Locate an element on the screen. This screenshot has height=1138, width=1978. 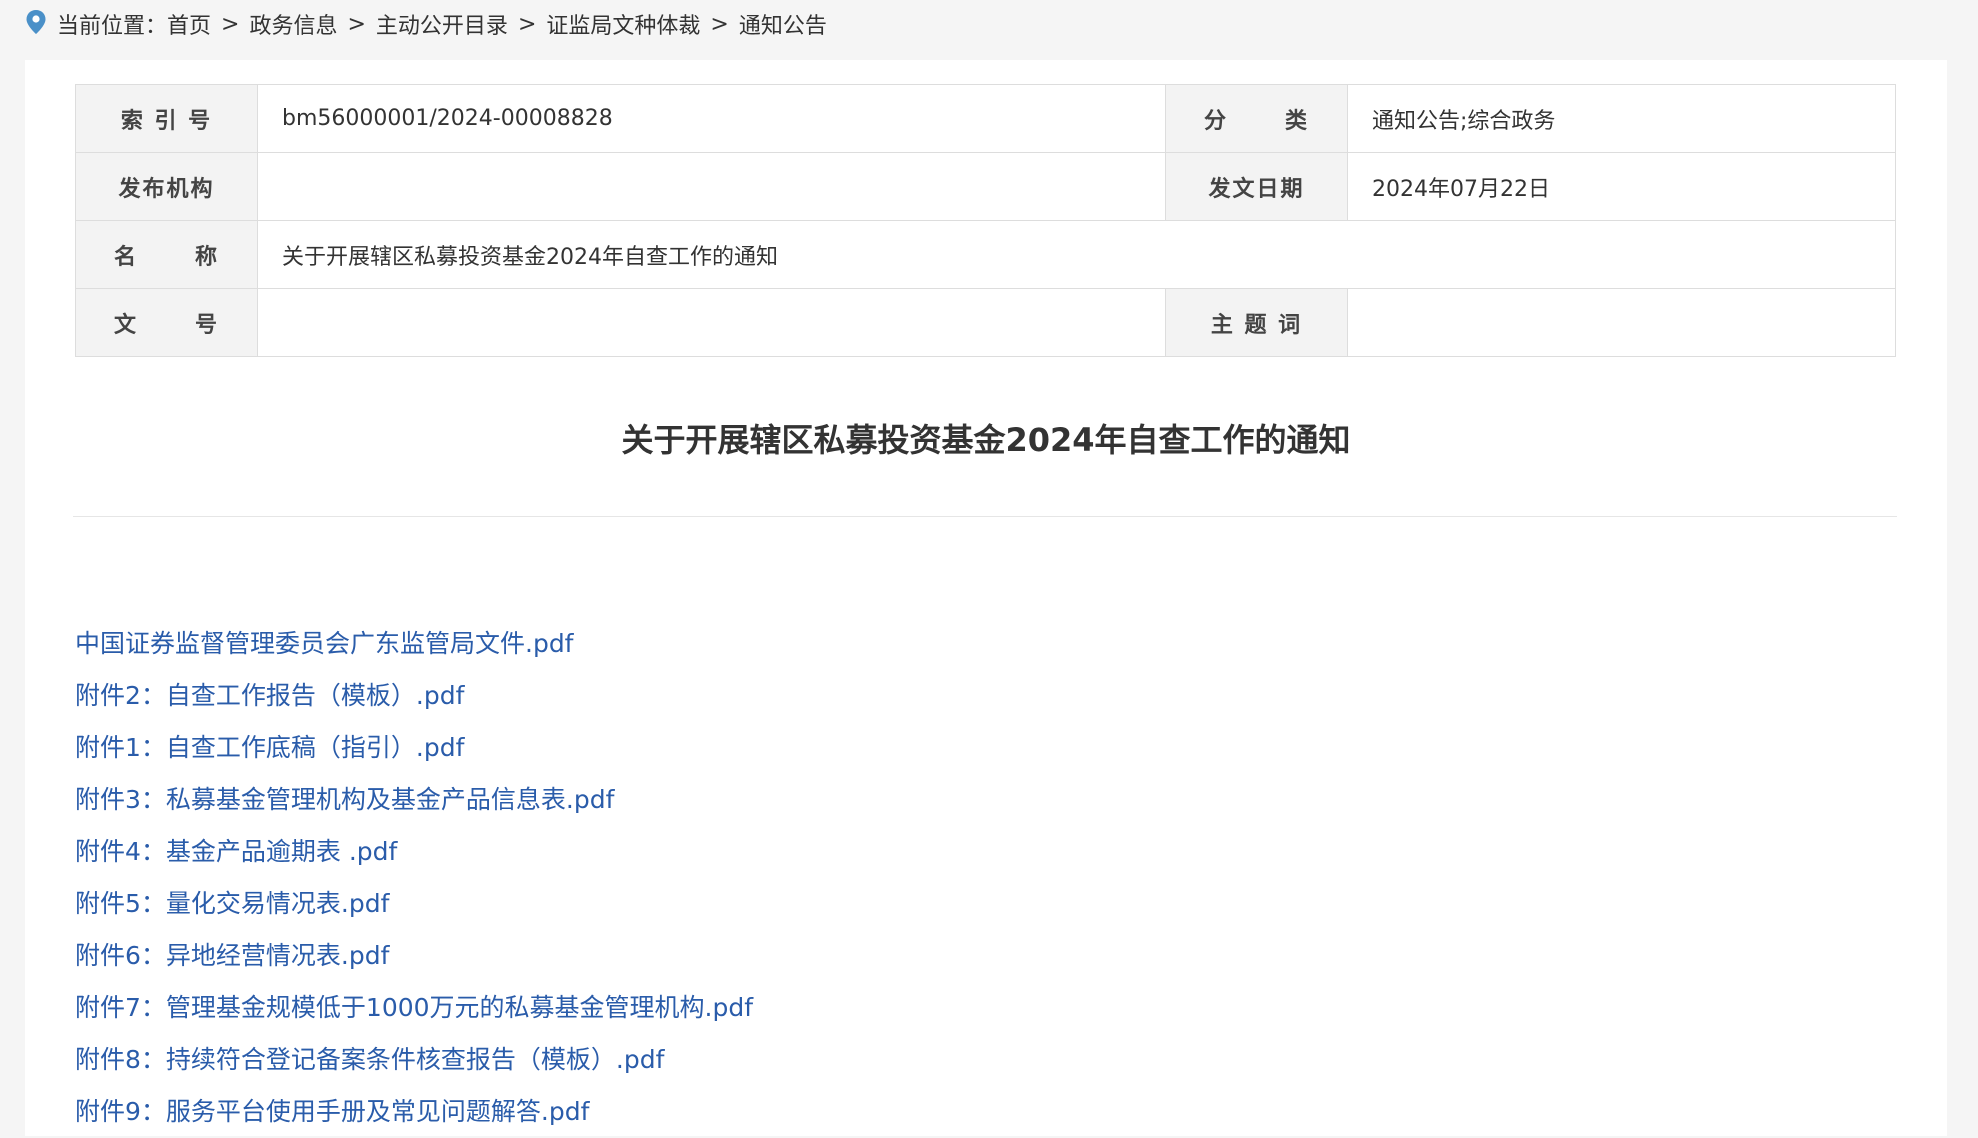
list-item: 中国证券监督管理委员会广东监管局文件.pdf is located at coordinates (414, 644).